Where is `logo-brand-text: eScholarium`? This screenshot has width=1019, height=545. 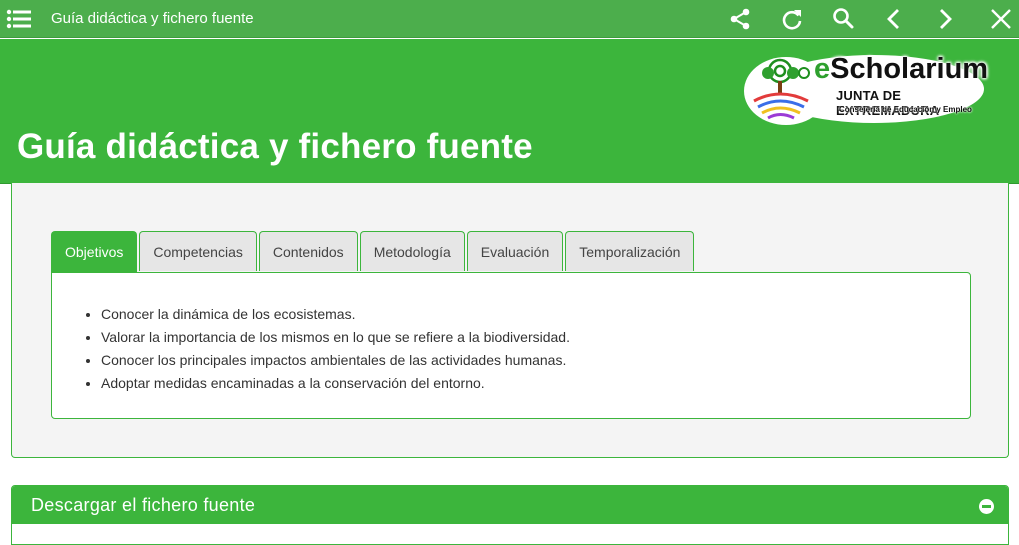
logo-brand-text: eScholarium is located at coordinates (901, 69).